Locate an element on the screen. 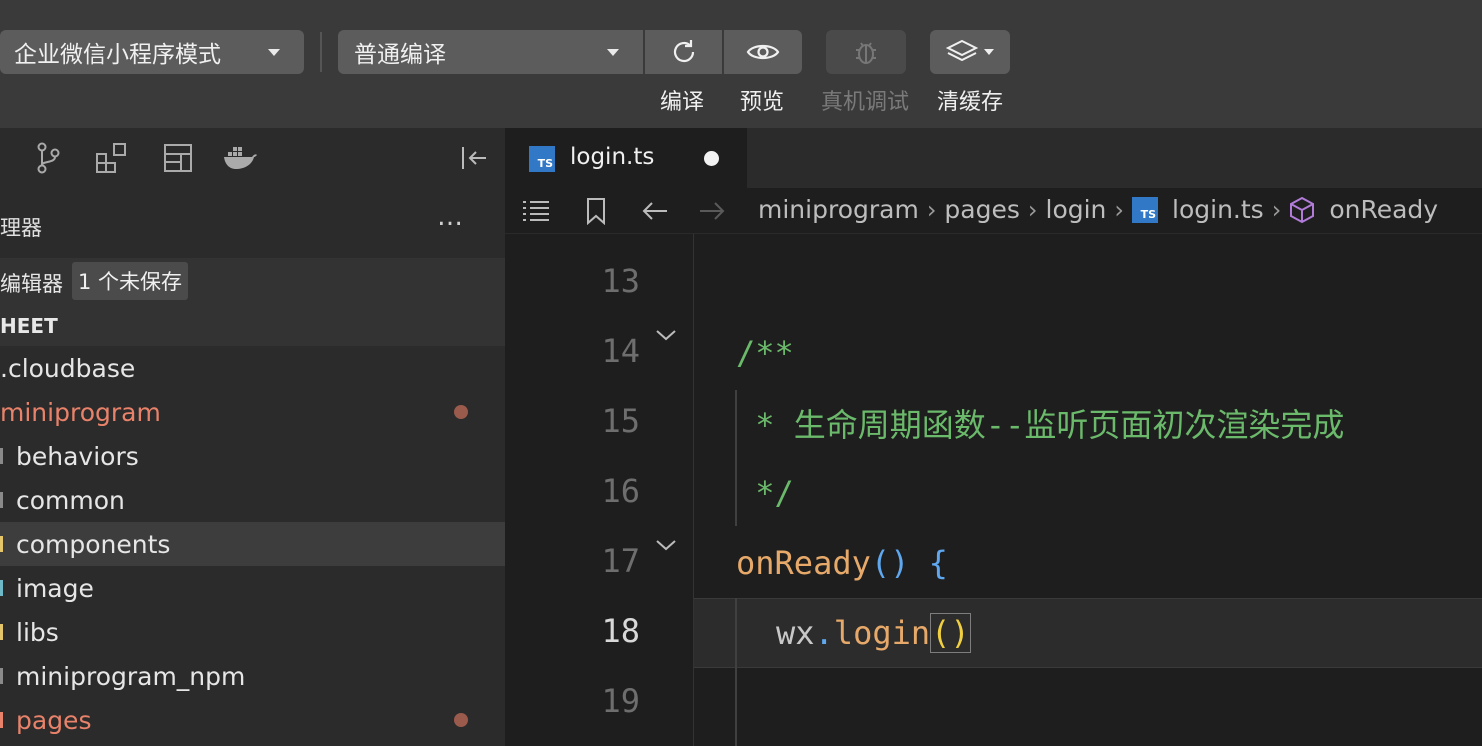 The height and width of the screenshot is (746, 1482). mode-select-label: 企业微信小程序模式 is located at coordinates (117, 55).